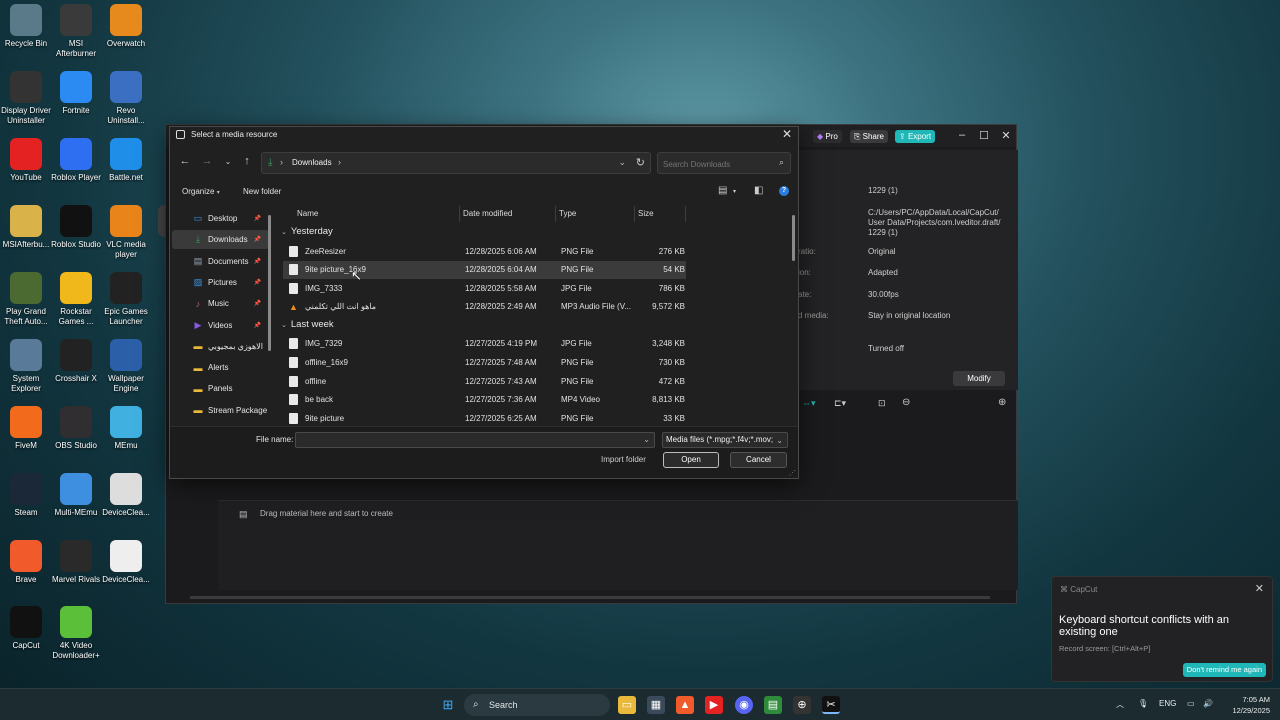 The width and height of the screenshot is (1280, 720). I want to click on preview-pane-icon: ◧, so click(758, 190).